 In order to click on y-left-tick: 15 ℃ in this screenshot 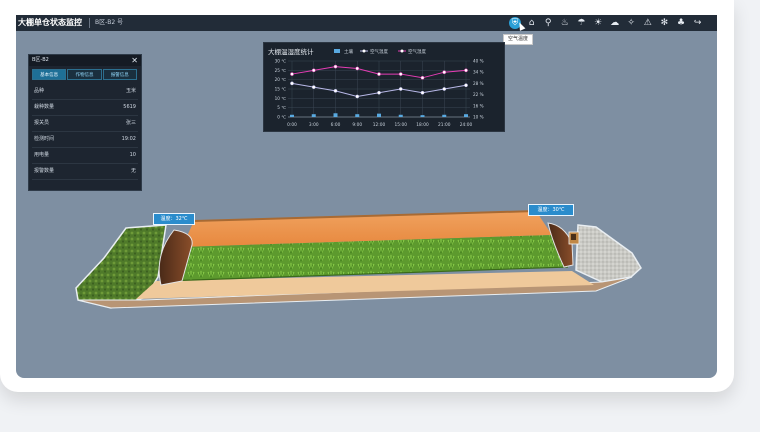, I will do `click(281, 89)`.